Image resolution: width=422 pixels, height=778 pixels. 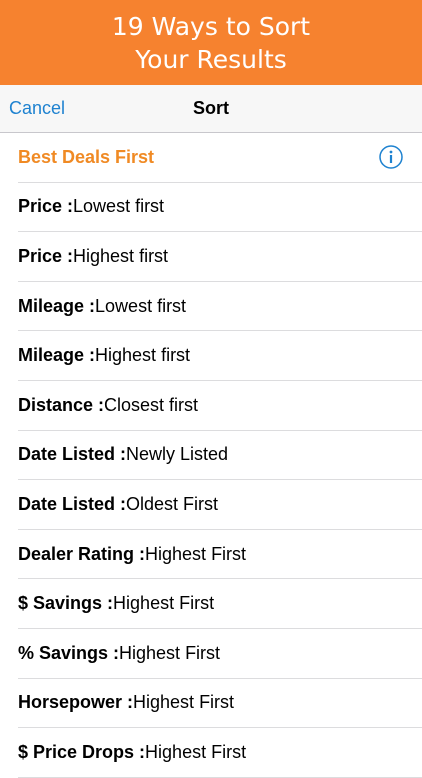 I want to click on sort-option: Dealer Rating : Highest First, so click(x=220, y=555).